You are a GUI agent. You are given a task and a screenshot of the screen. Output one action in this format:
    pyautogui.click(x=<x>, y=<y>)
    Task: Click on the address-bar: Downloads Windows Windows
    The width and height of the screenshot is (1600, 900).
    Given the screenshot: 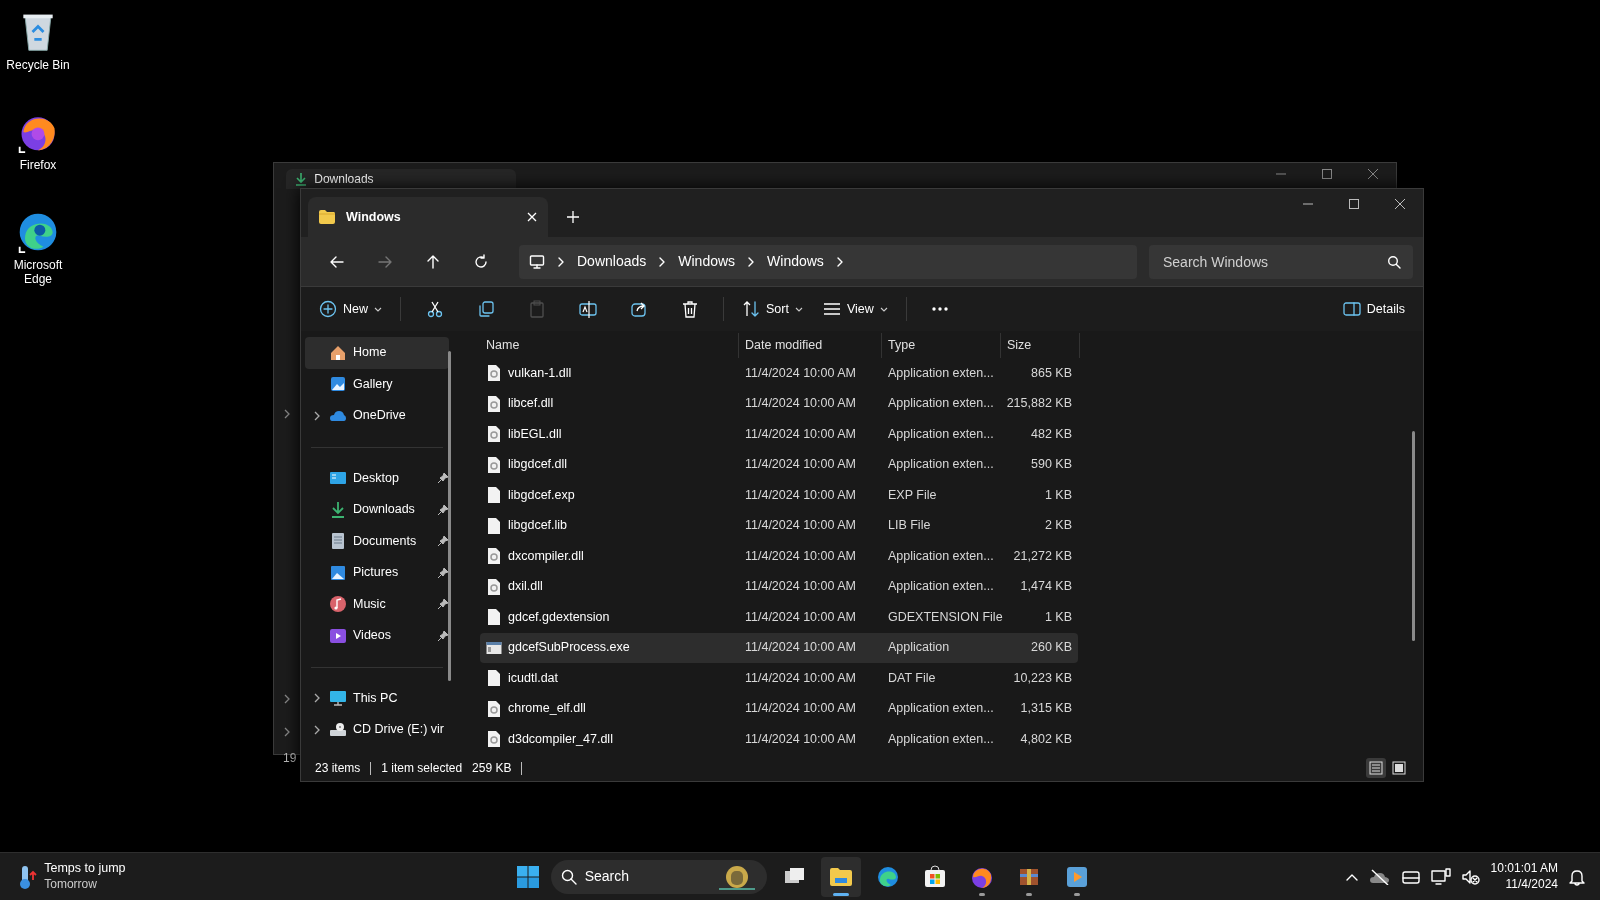 What is the action you would take?
    pyautogui.click(x=828, y=261)
    